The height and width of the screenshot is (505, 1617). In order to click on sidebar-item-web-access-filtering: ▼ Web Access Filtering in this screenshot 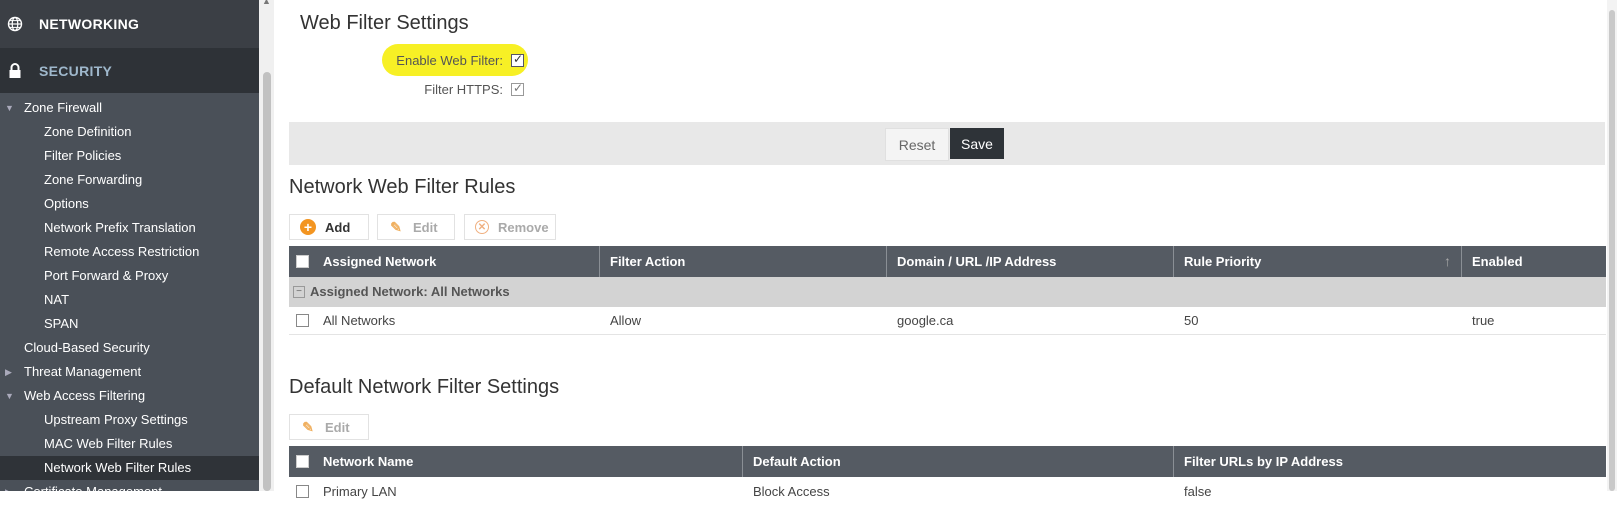, I will do `click(129, 396)`.